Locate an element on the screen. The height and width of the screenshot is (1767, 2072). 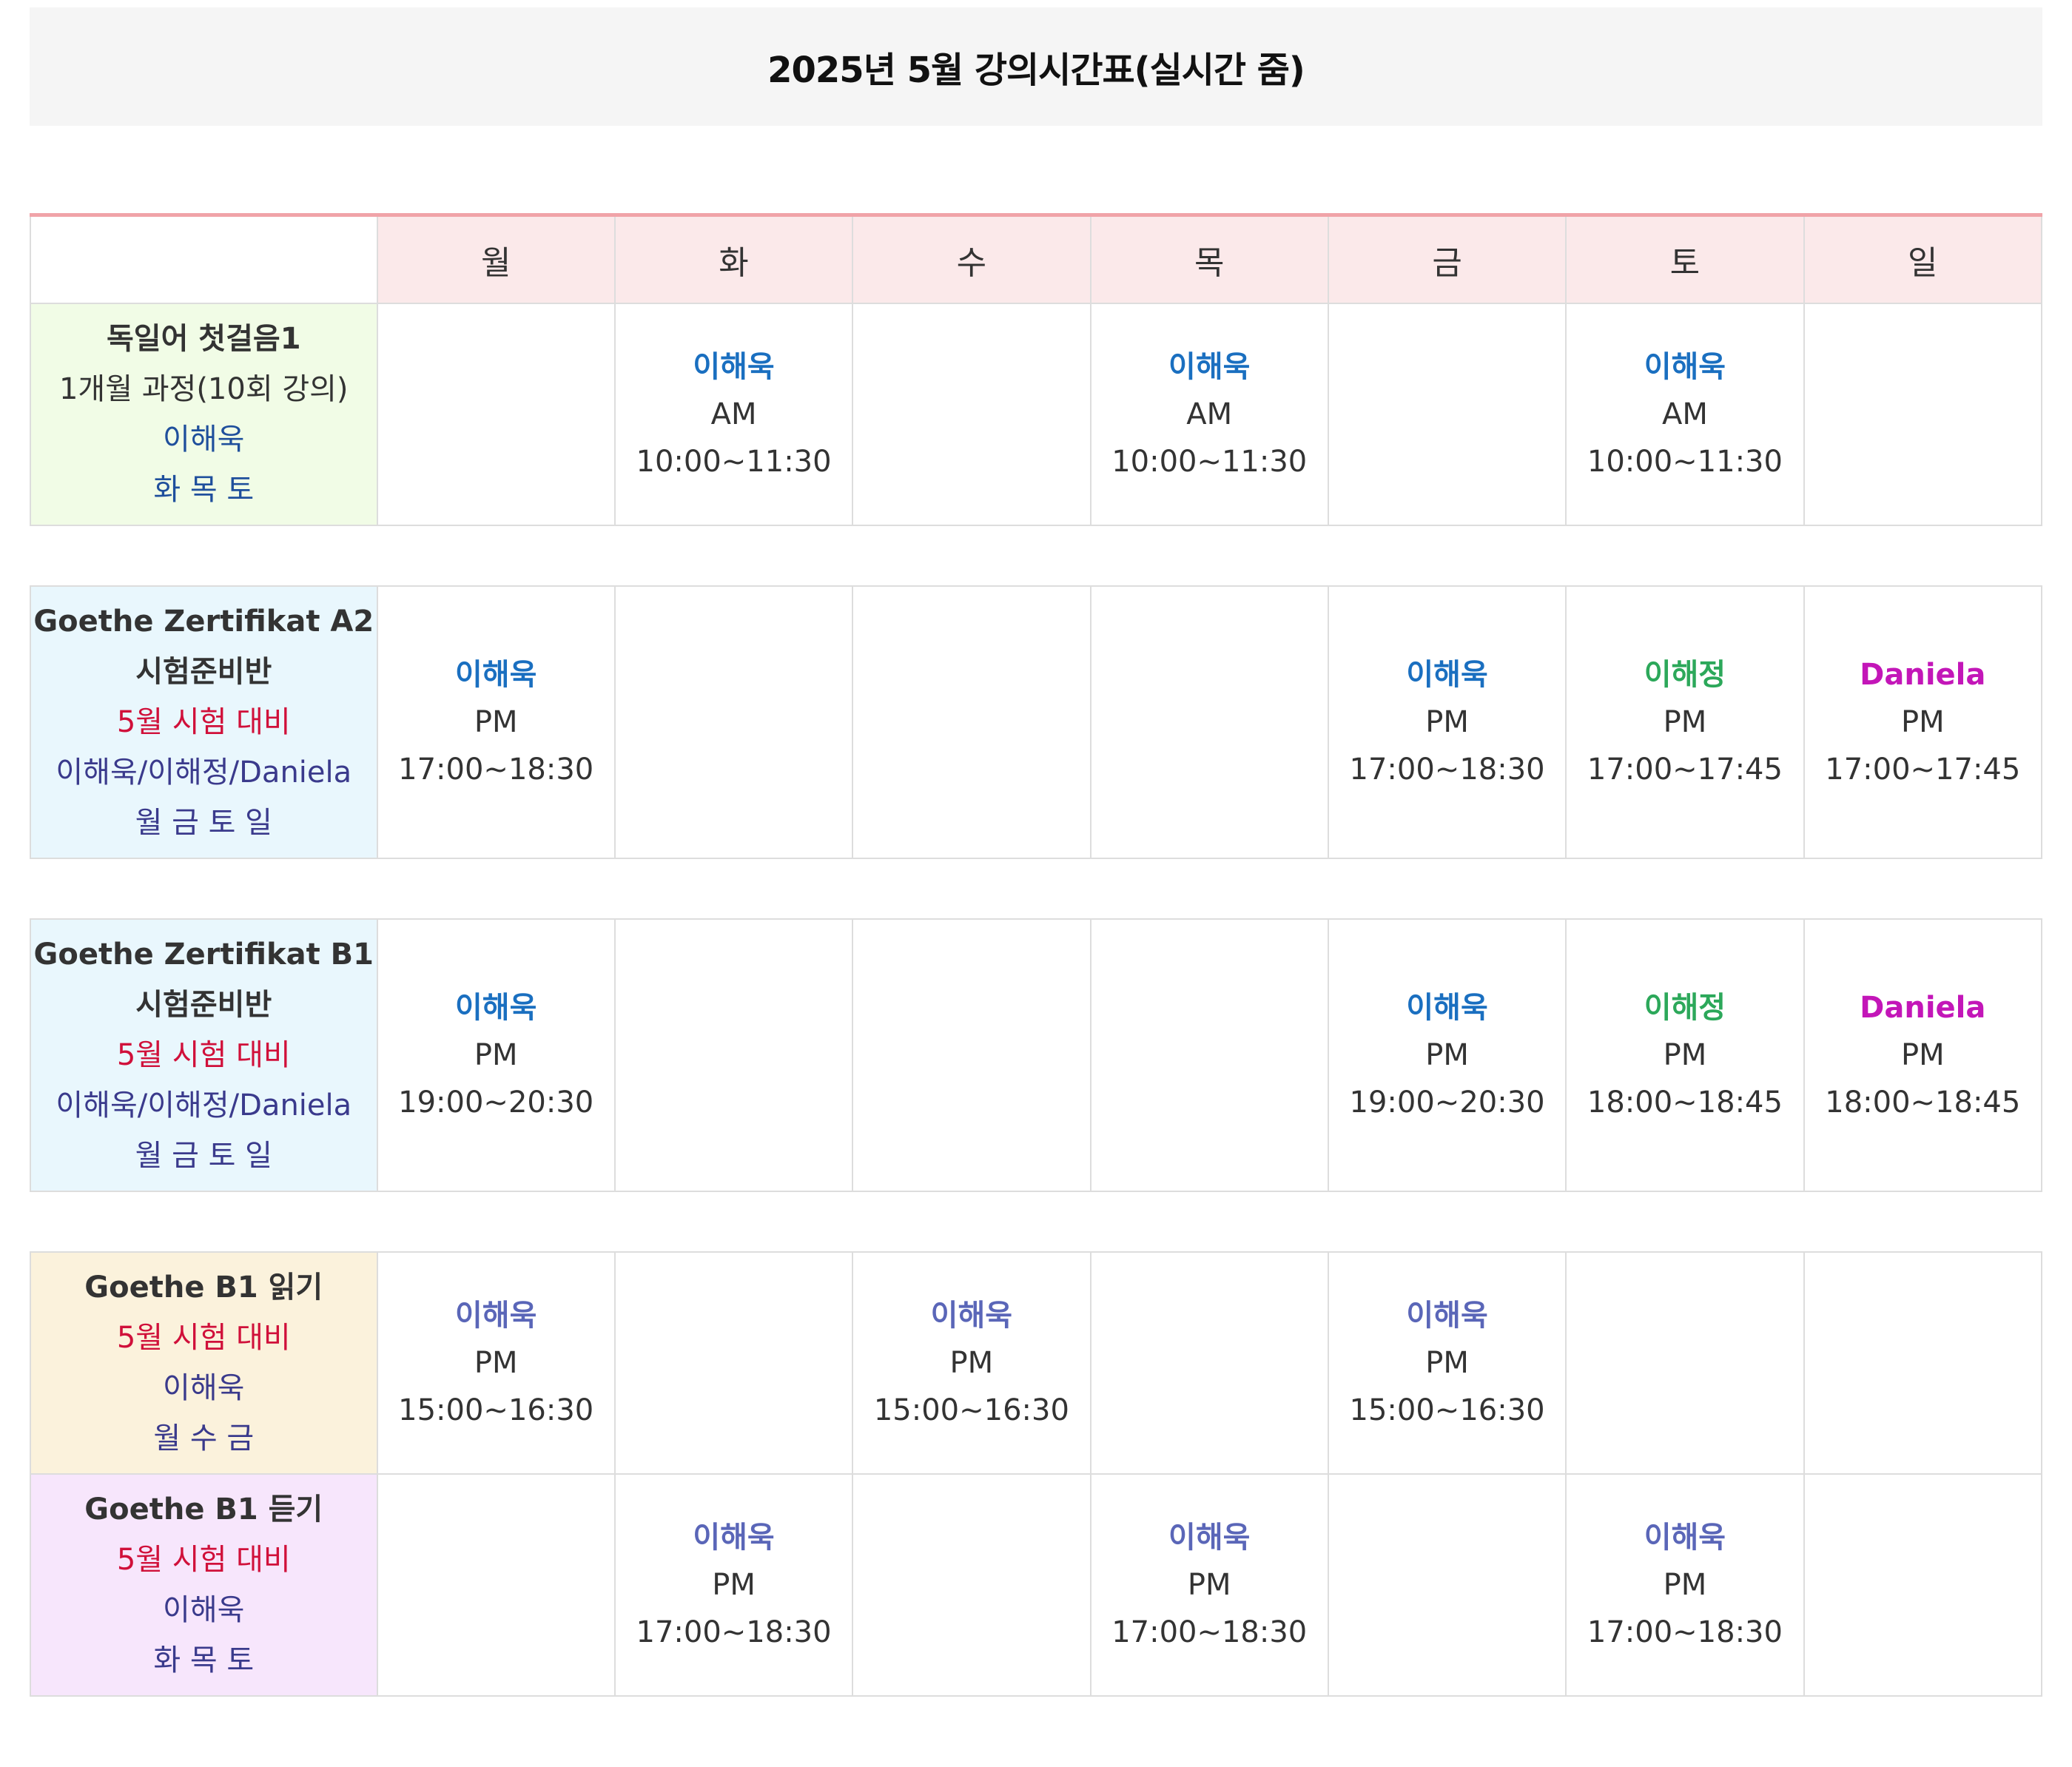
slot-a2-tue is located at coordinates (733, 722).